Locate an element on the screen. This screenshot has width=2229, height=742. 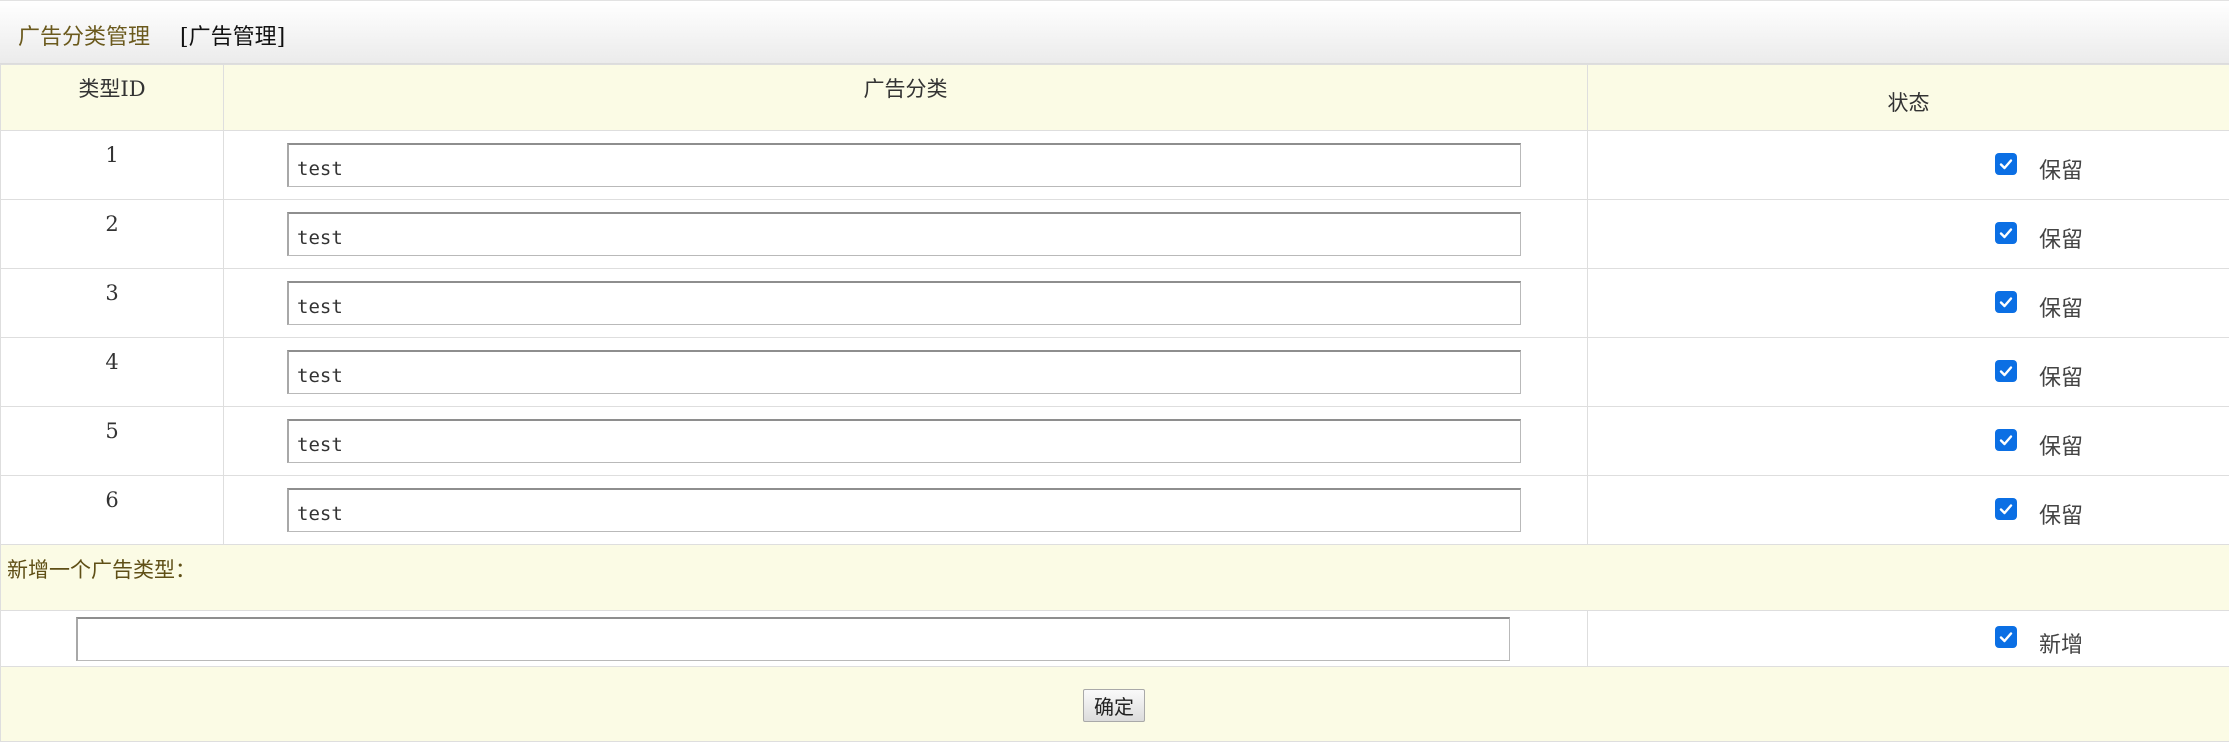
table-row: 1 保留 is located at coordinates (1115, 165).